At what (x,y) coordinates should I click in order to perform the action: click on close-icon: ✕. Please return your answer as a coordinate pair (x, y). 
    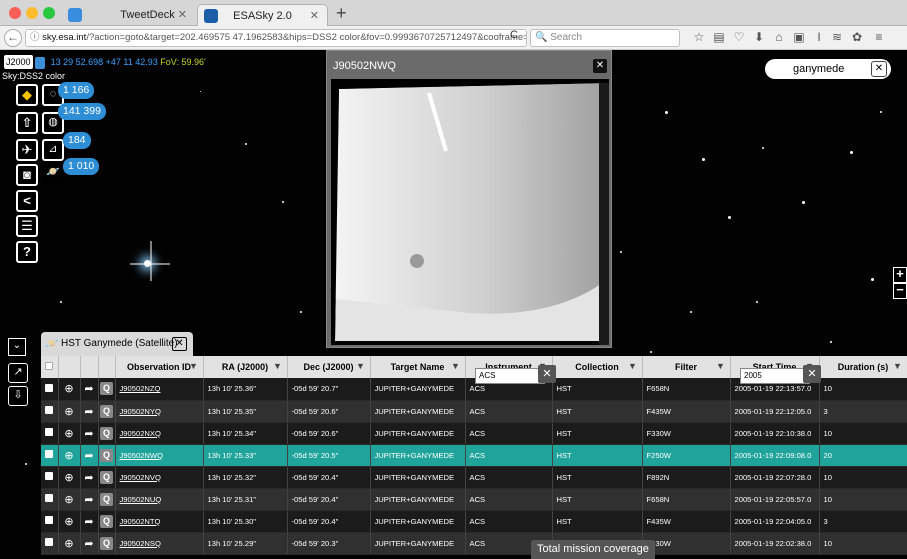
    Looking at the image, I should click on (182, 15).